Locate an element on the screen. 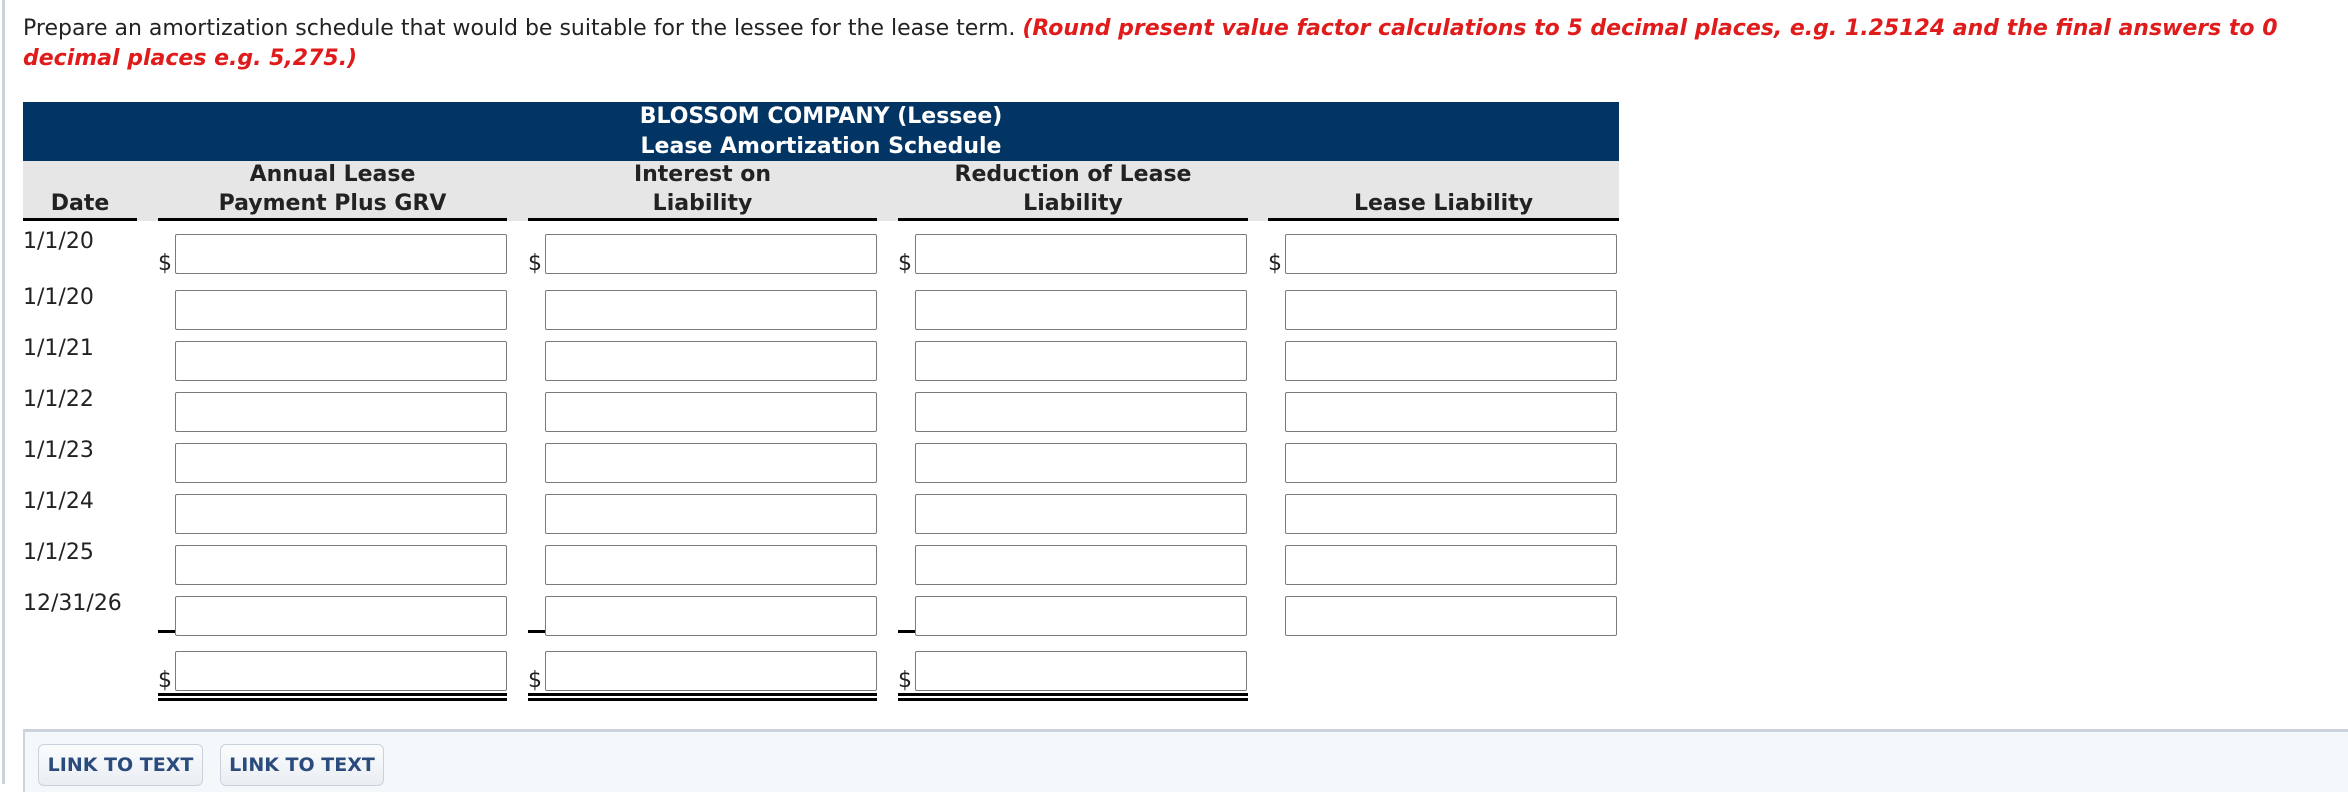  header-annual-lease-payment: Annual Lease Payment Plus GRV is located at coordinates (332, 190).